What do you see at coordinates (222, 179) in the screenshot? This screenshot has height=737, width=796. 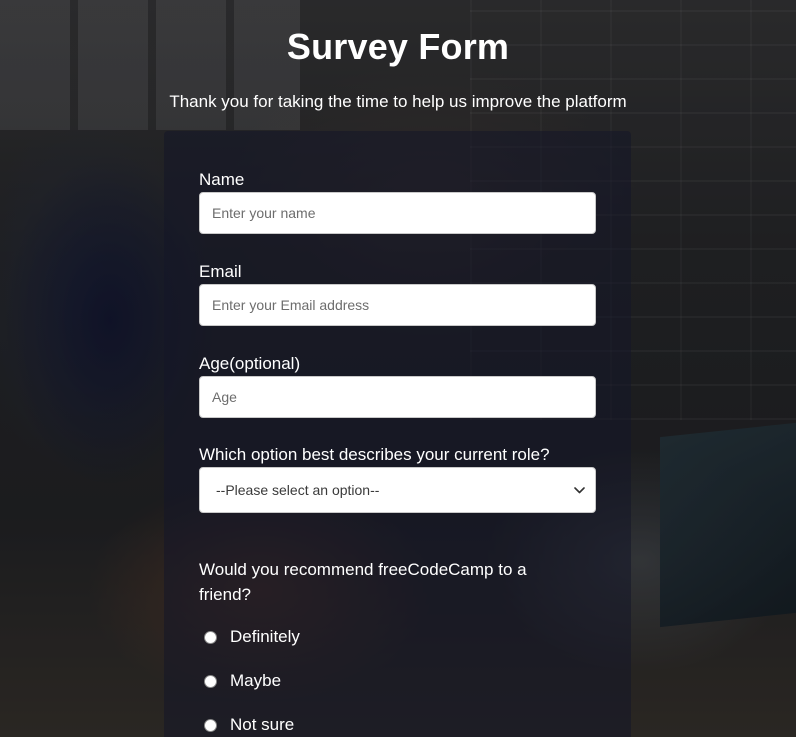 I see `name-label: Name` at bounding box center [222, 179].